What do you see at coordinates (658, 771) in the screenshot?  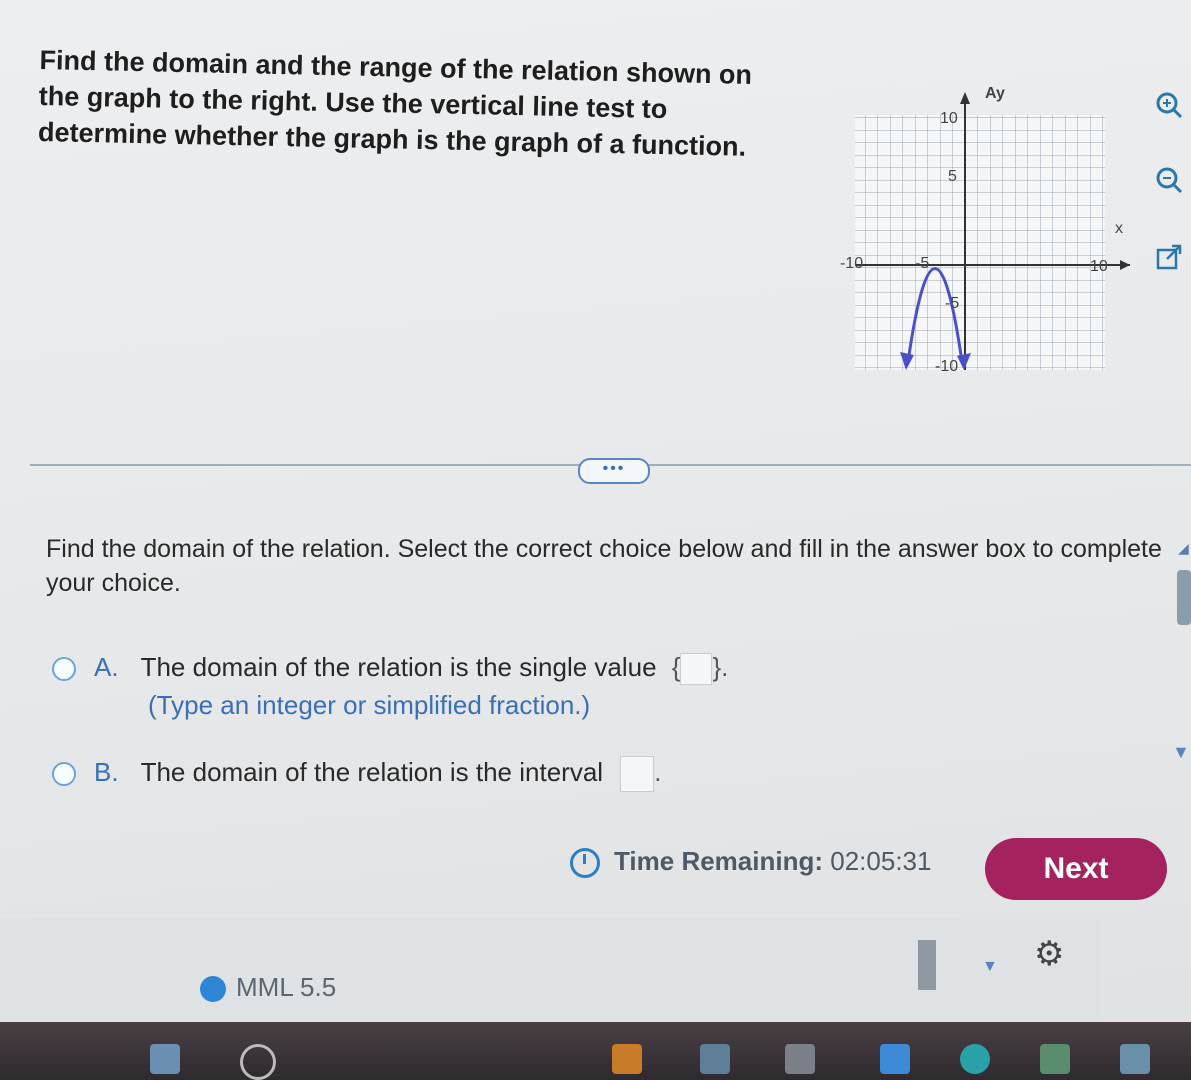 I see `choice-b-end: .` at bounding box center [658, 771].